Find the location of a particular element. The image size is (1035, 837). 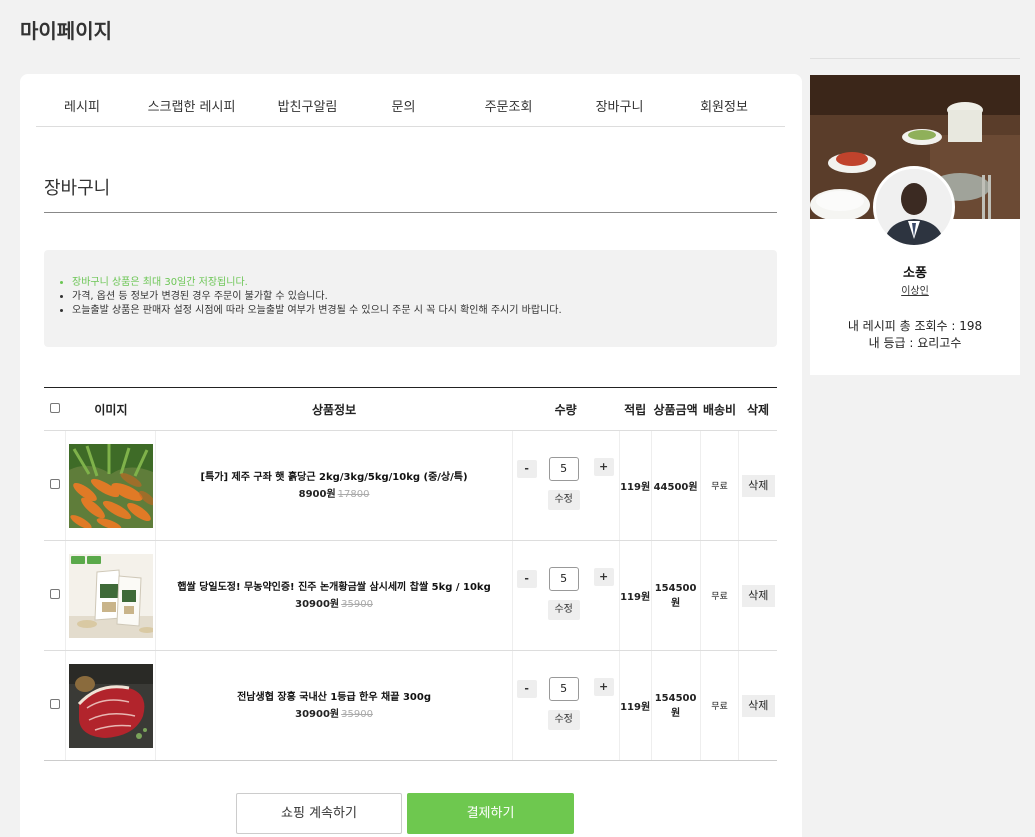

header-shipping: 배송비 is located at coordinates (719, 409).